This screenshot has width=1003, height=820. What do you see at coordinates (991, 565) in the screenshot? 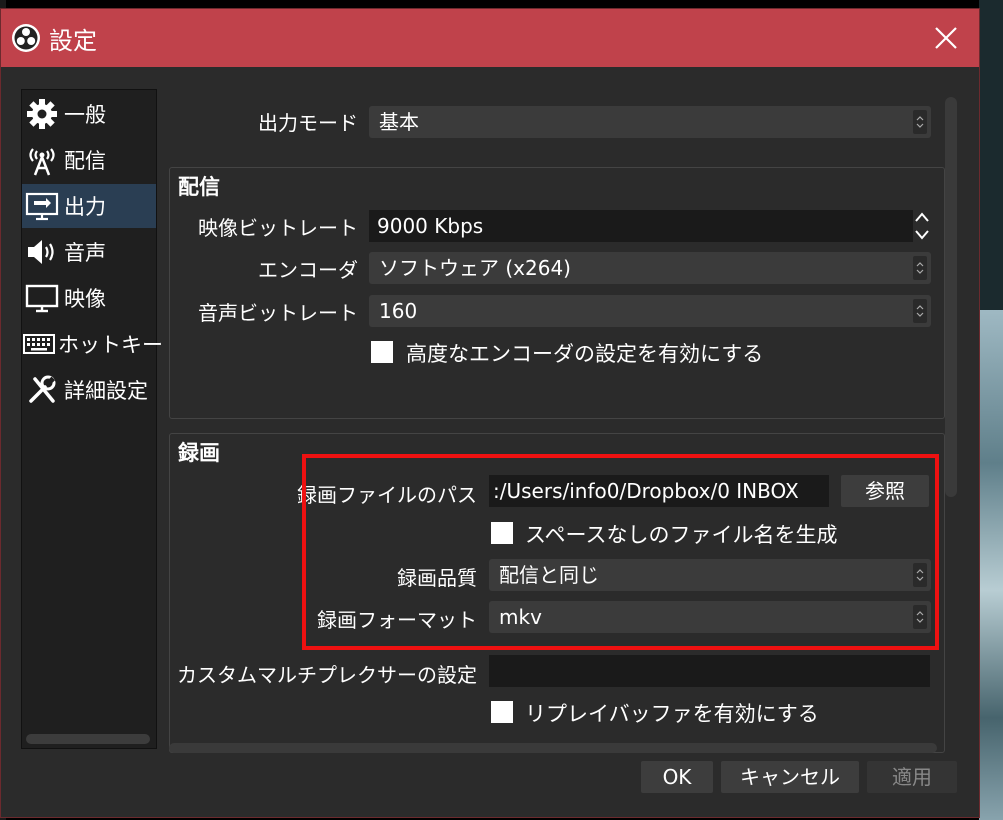
I see `desktop-wallpaper` at bounding box center [991, 565].